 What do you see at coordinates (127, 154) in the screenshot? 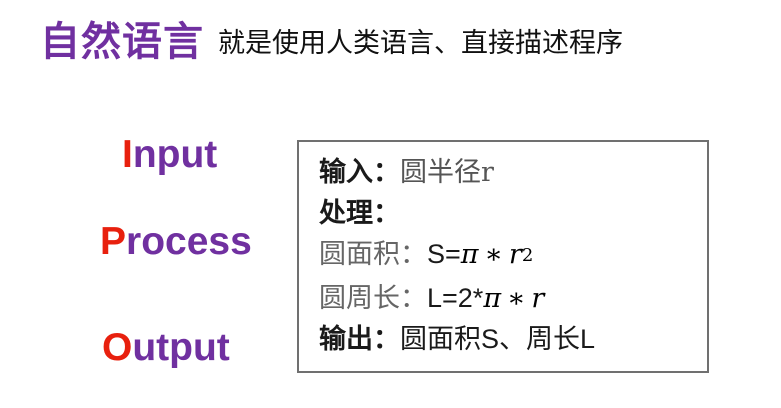
I see `ipo-input-initial: I` at bounding box center [127, 154].